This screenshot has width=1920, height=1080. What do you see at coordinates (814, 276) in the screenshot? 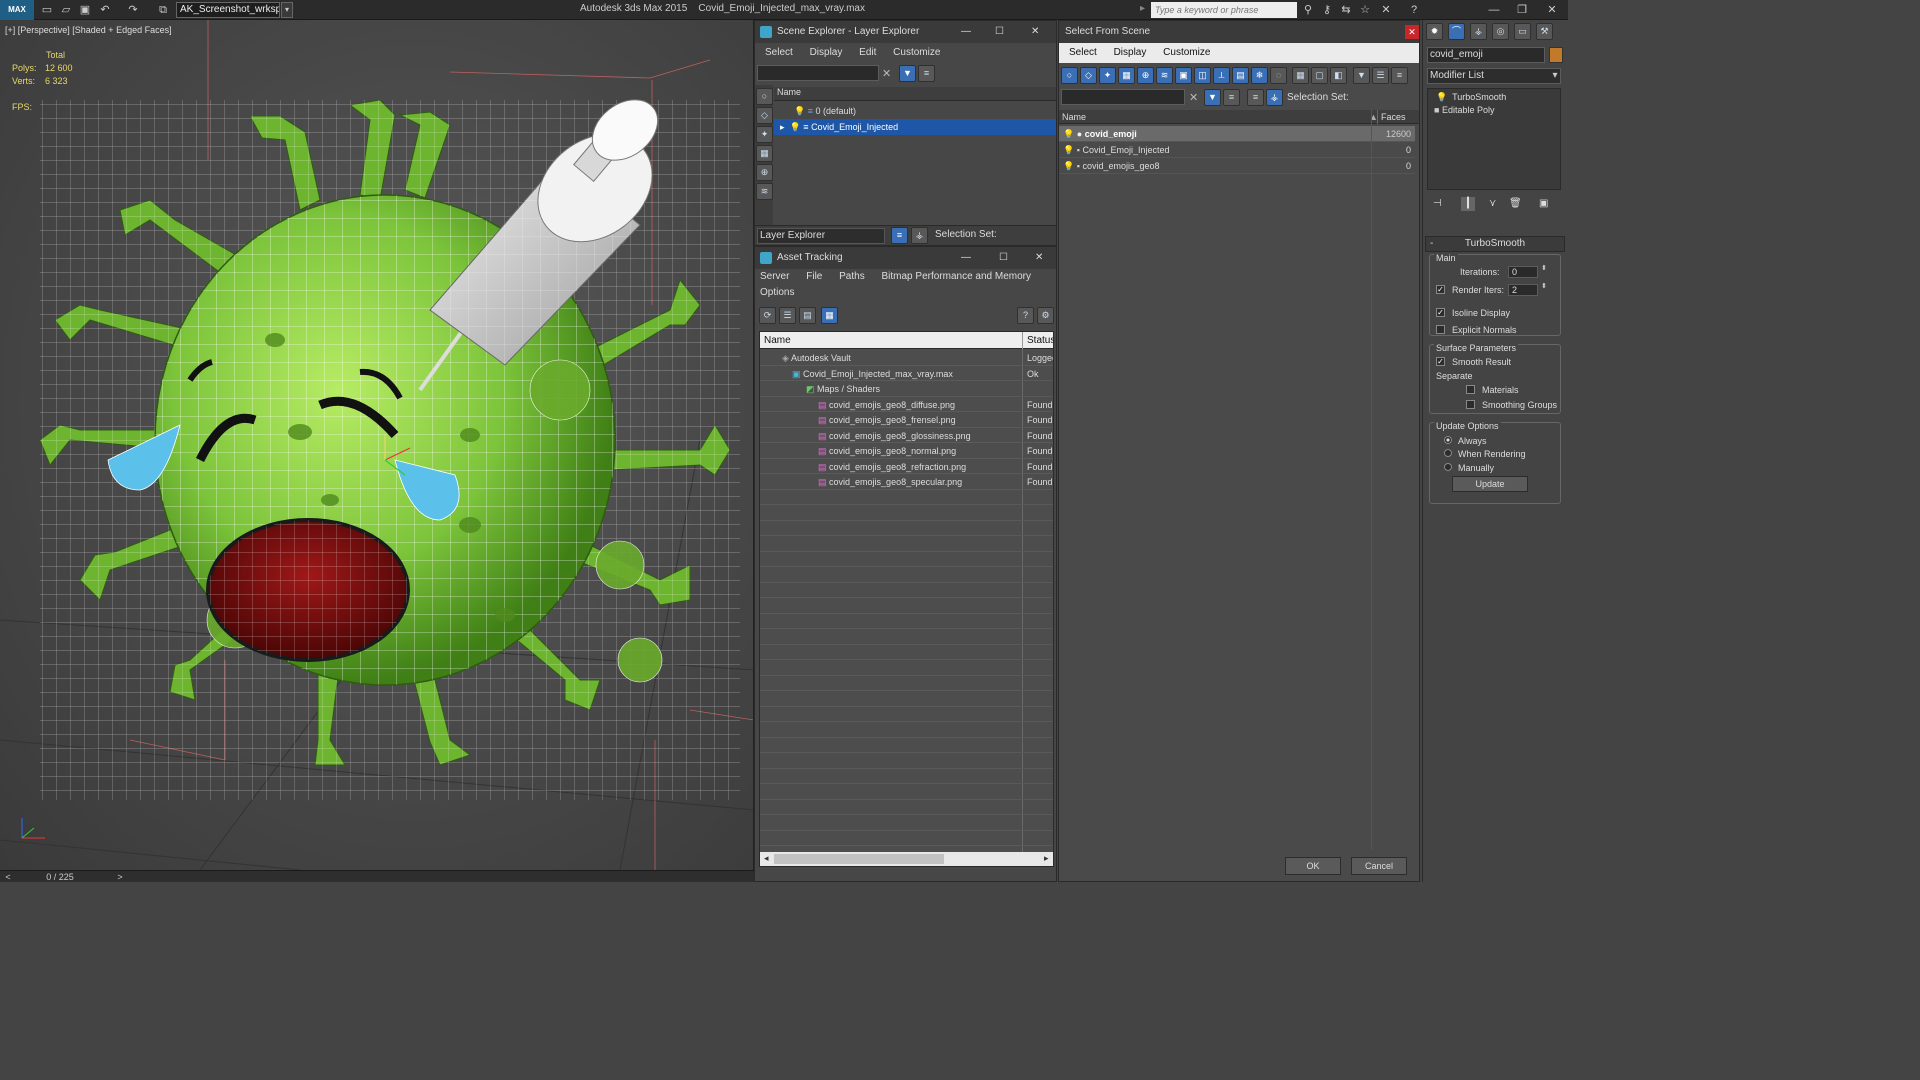
I see `menu-file: File` at bounding box center [814, 276].